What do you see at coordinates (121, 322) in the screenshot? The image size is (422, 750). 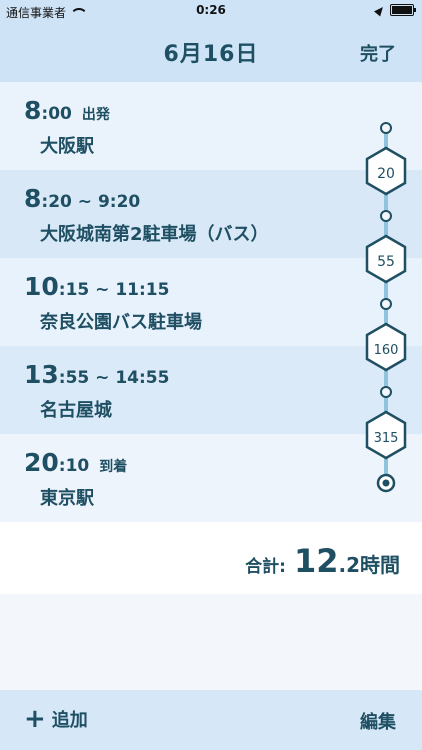 I see `place-name: 奈良公園バス駐車場` at bounding box center [121, 322].